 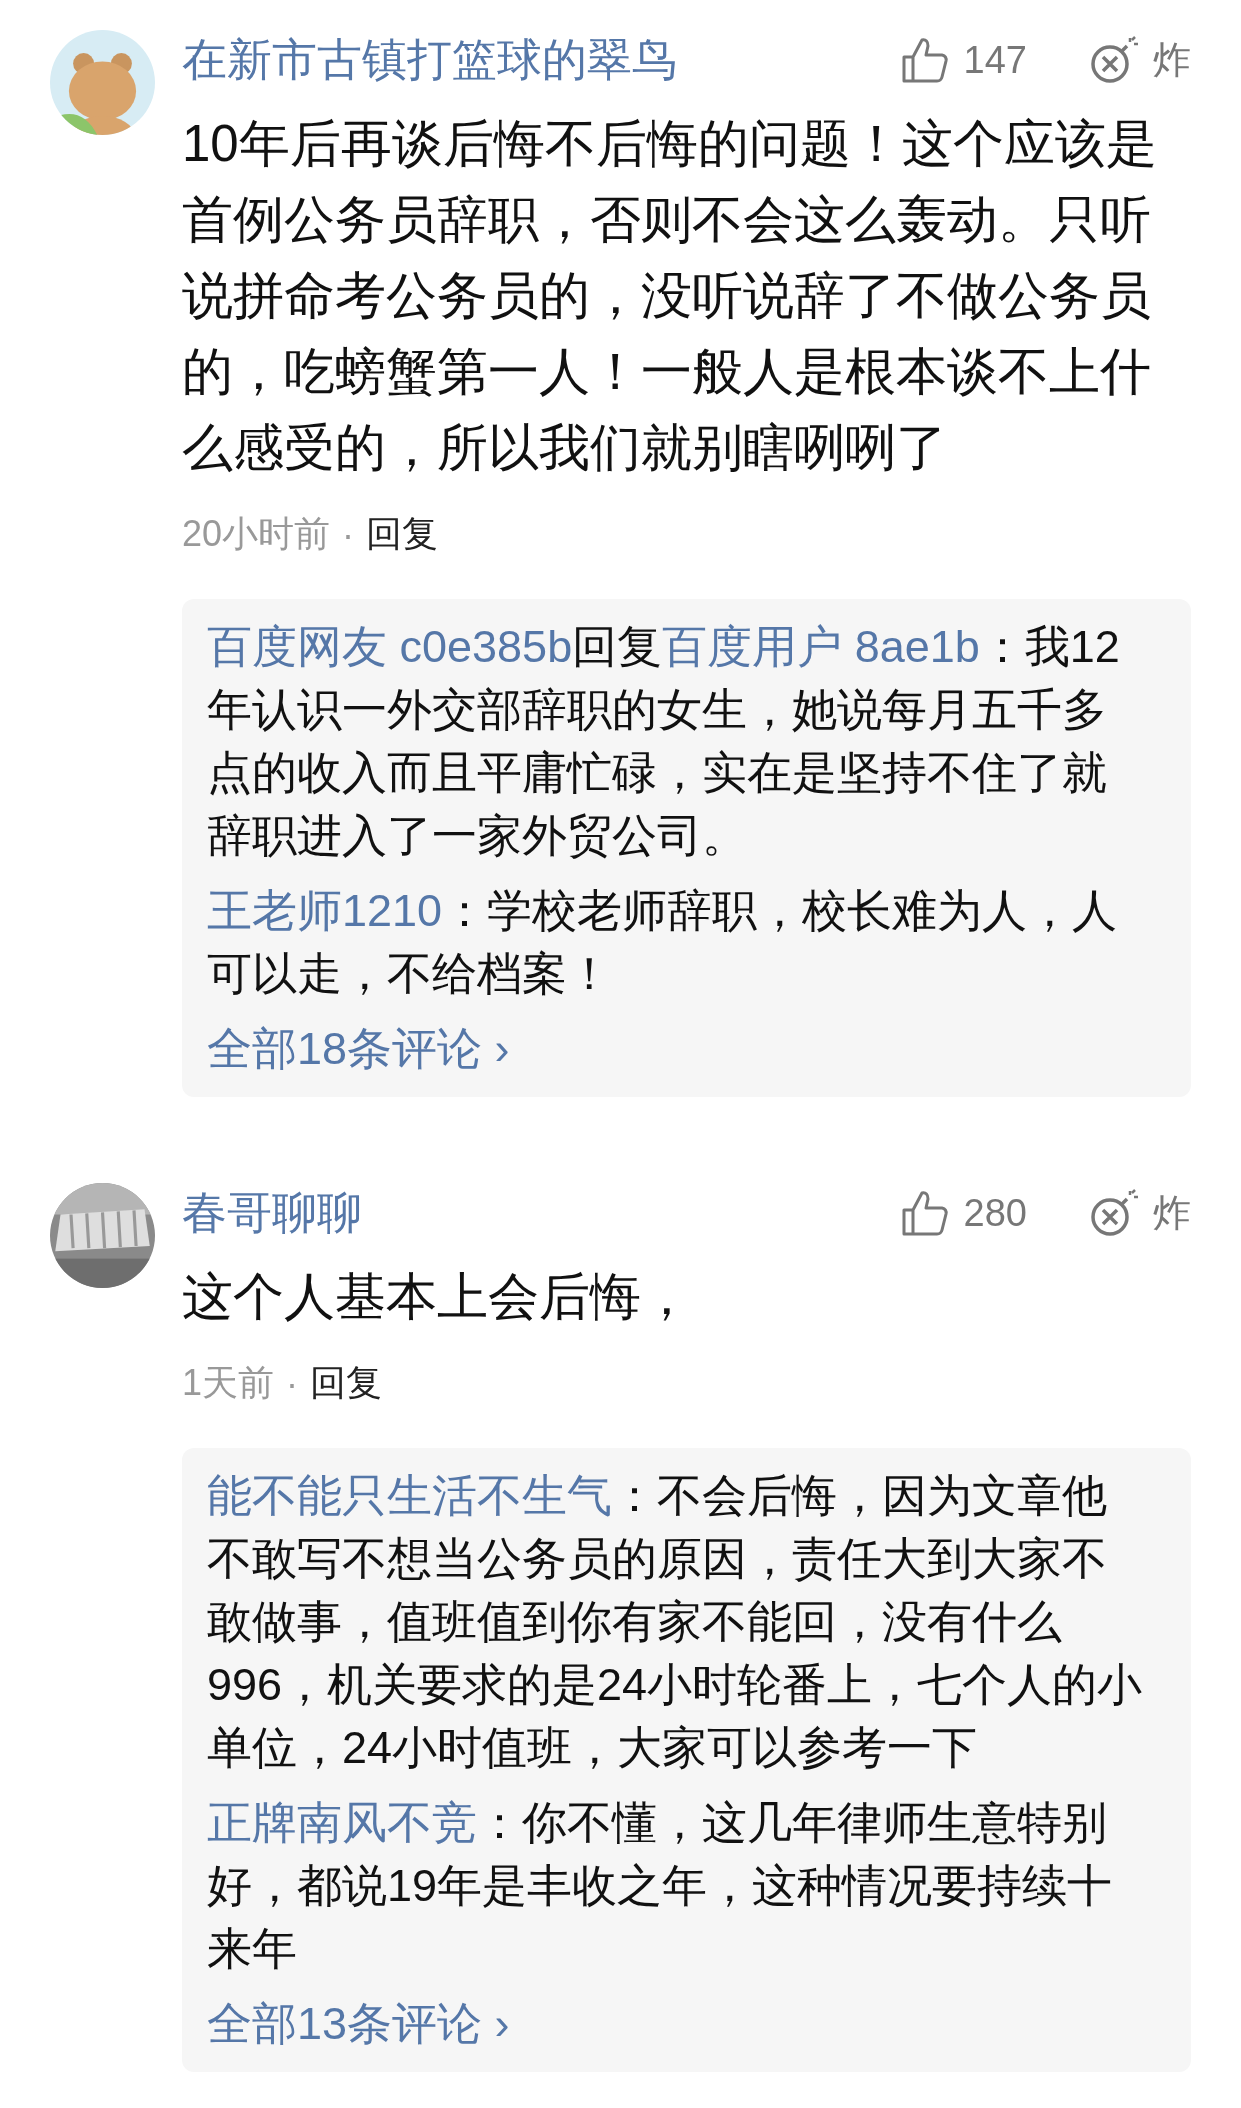 I want to click on username: 春哥聊聊, so click(x=541, y=1213).